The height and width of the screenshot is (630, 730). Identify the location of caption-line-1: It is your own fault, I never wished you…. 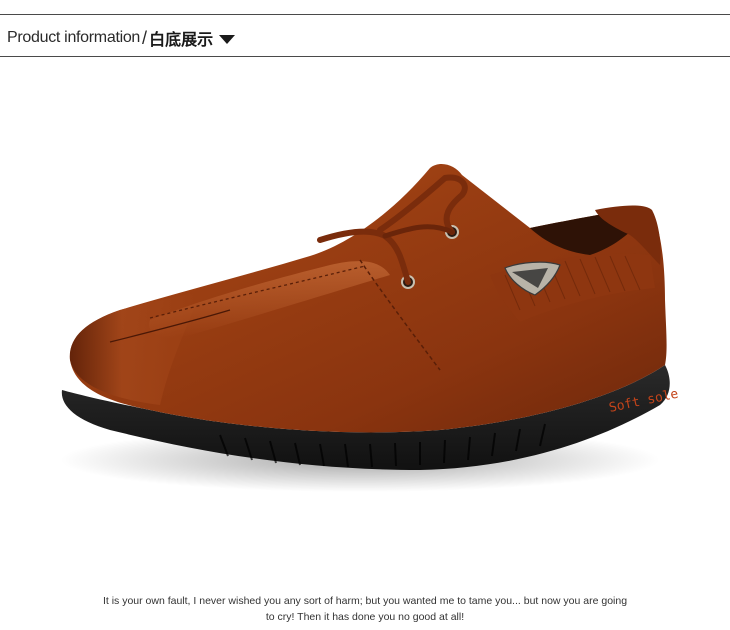
(365, 601).